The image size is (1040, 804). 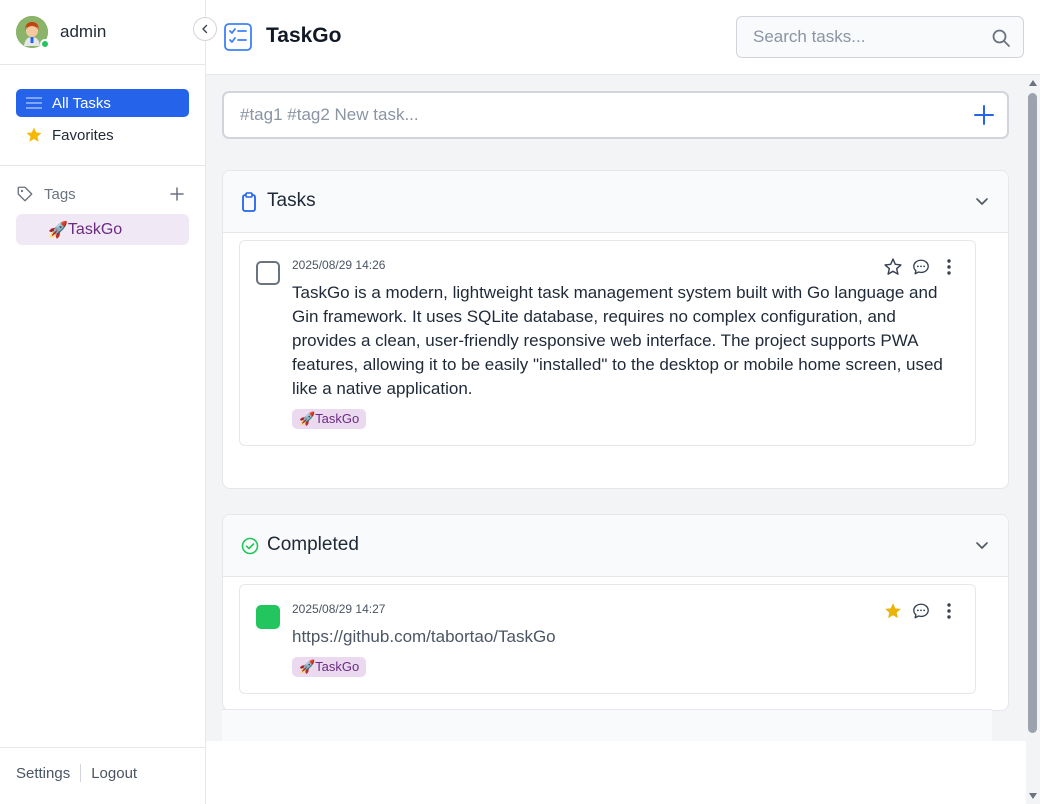 I want to click on footer-separator, so click(x=81, y=773).